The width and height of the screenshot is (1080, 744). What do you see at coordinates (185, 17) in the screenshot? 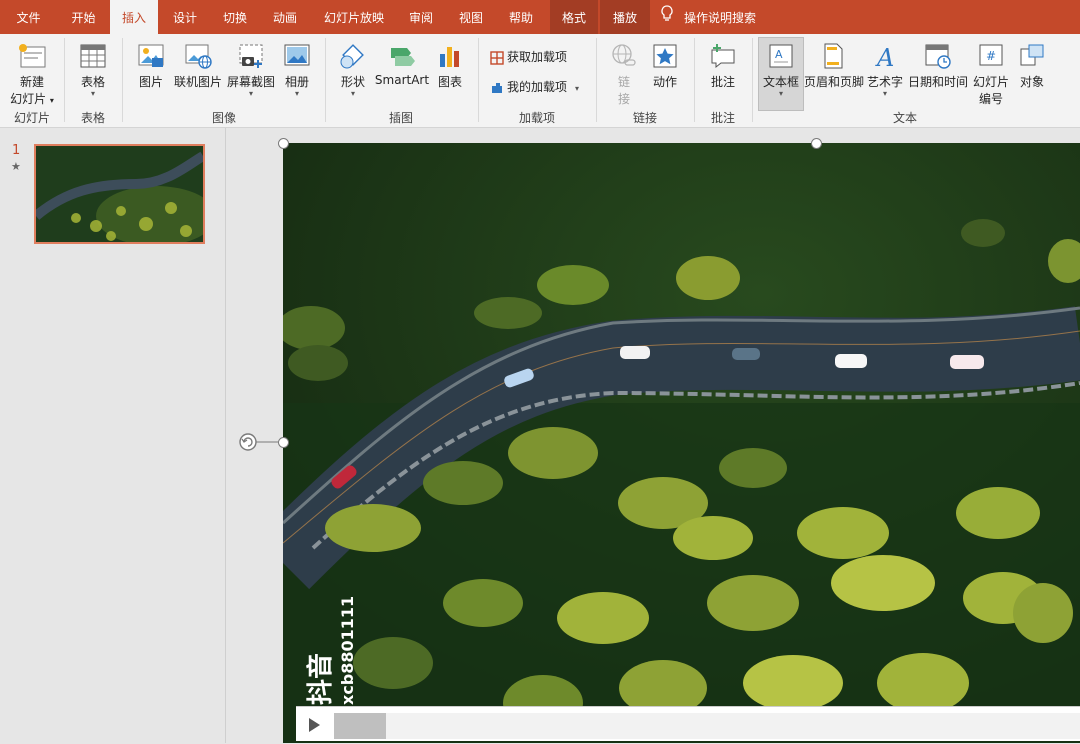
I see `tab-design: 设计` at bounding box center [185, 17].